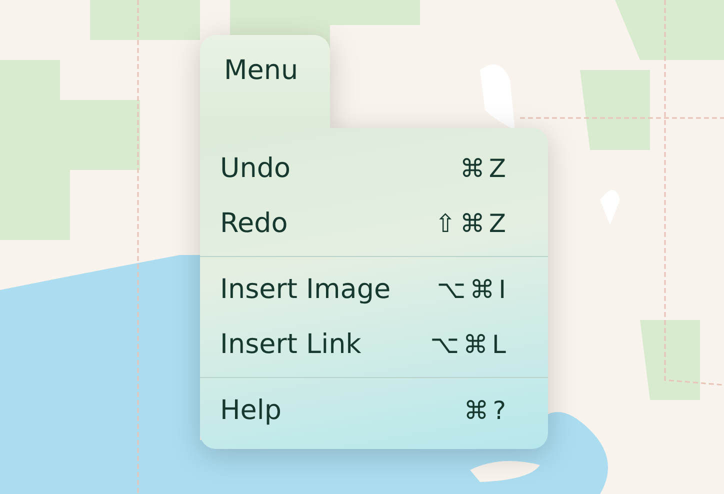 The image size is (724, 494). What do you see at coordinates (251, 410) in the screenshot?
I see `menu-label: Help` at bounding box center [251, 410].